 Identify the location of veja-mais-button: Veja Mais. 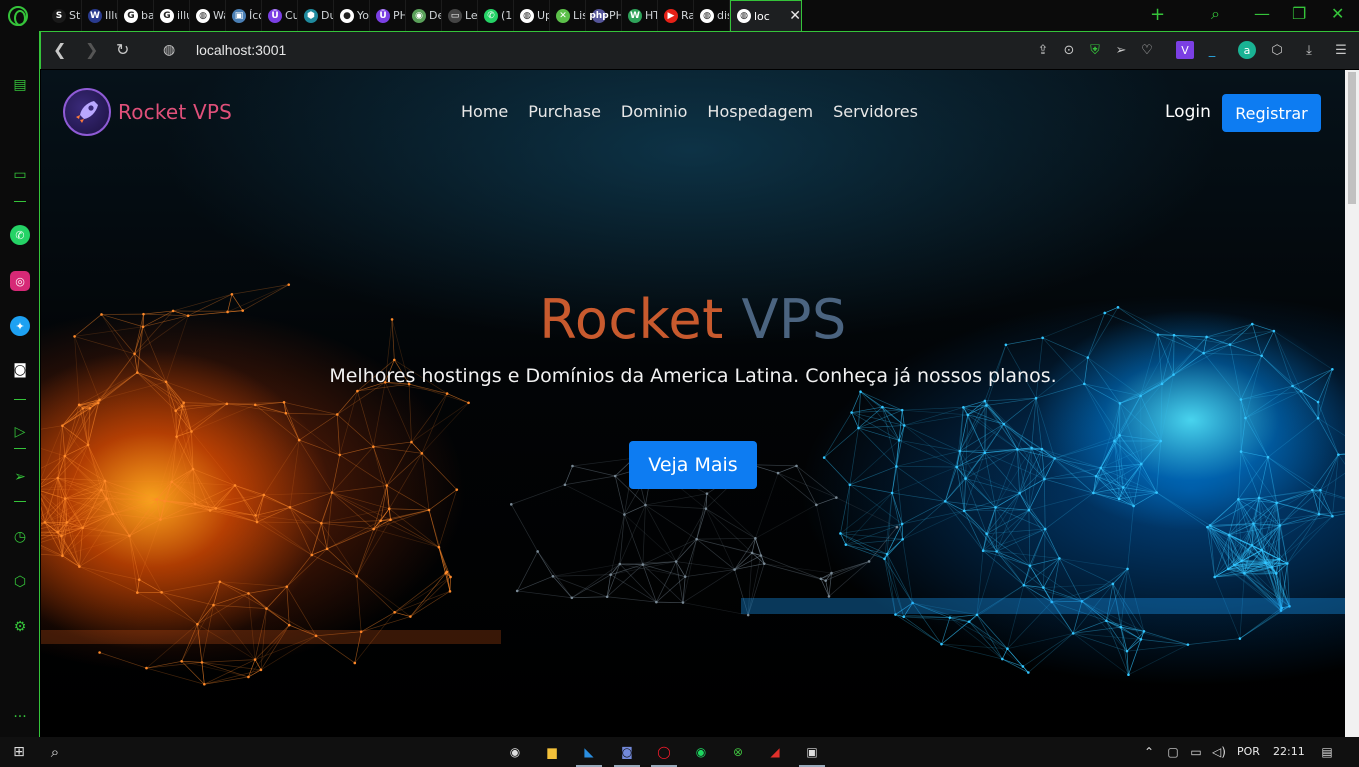
(693, 465).